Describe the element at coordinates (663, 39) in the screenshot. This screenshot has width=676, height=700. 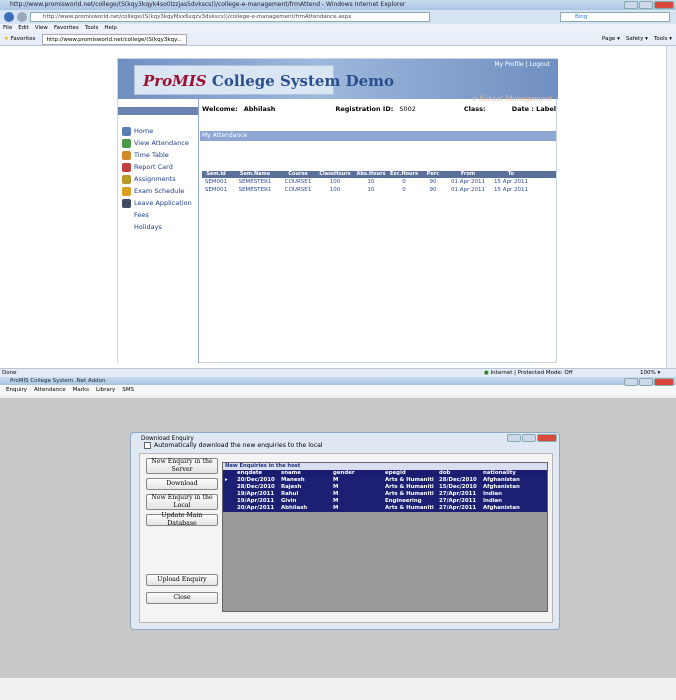
I see `command-tools: Tools ▾` at that location.